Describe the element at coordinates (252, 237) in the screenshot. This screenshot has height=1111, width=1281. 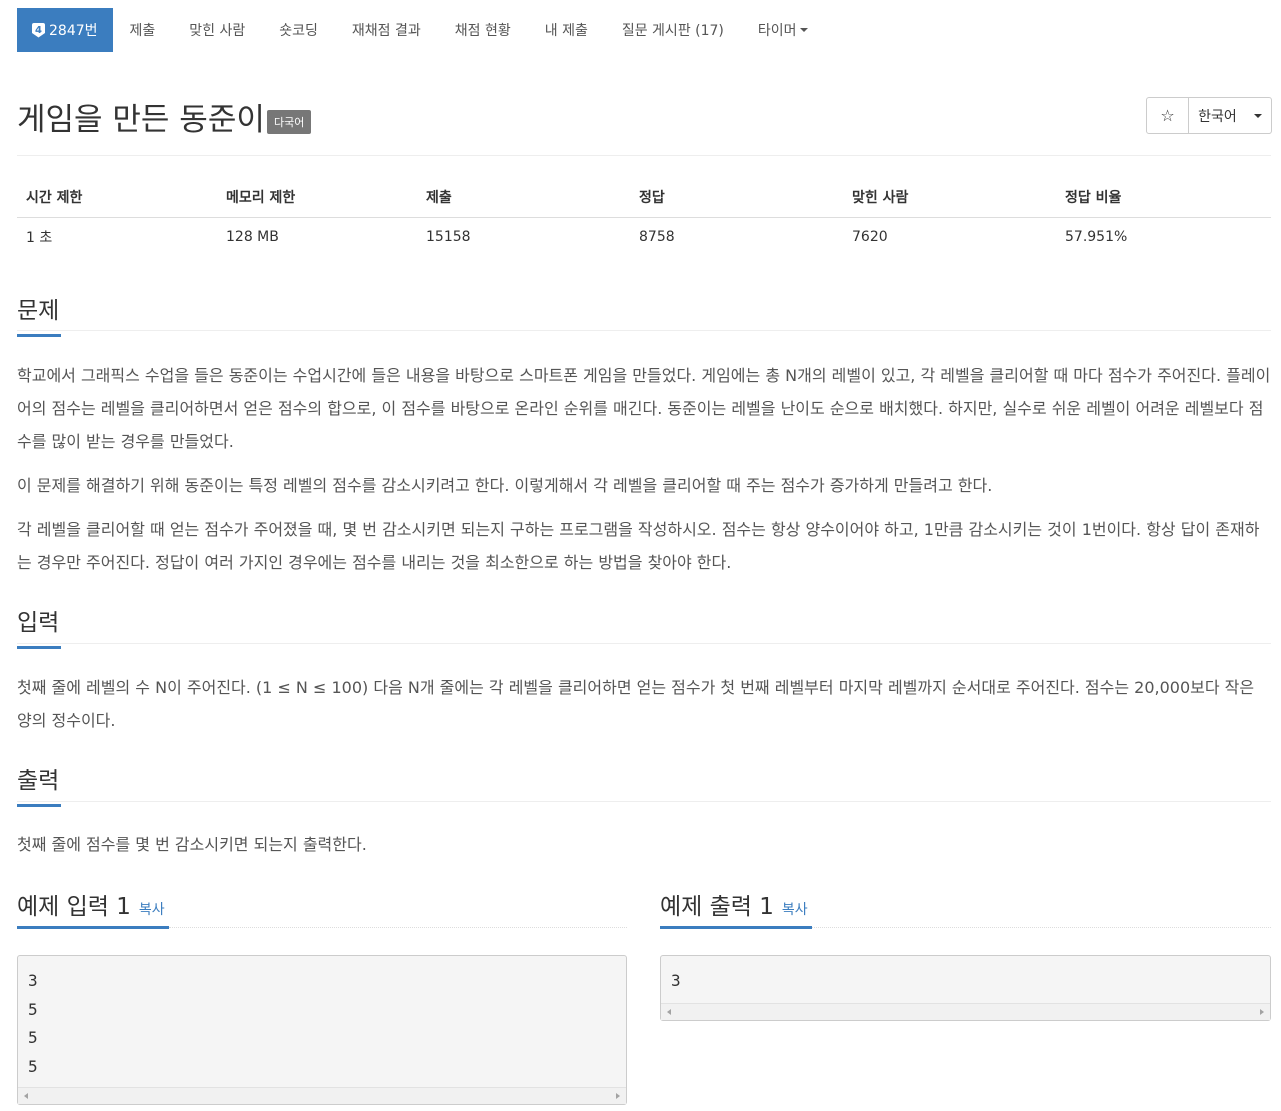
I see `info-value: 128 MB` at that location.